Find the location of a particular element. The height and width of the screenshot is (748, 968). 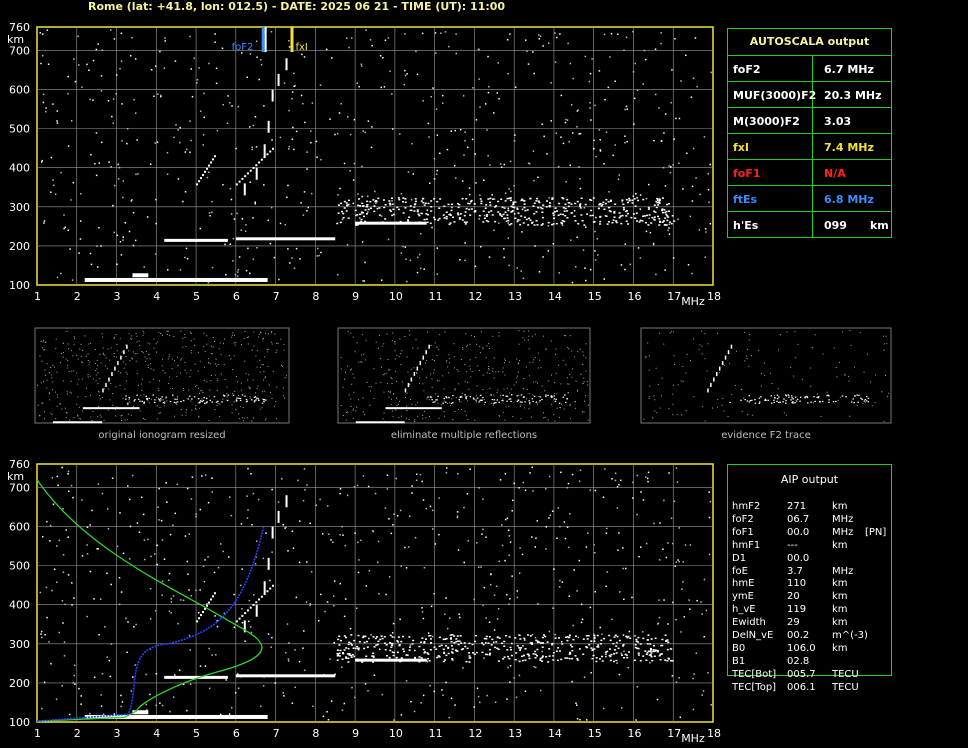

autoscala-value-2: 3.03 is located at coordinates (838, 121).